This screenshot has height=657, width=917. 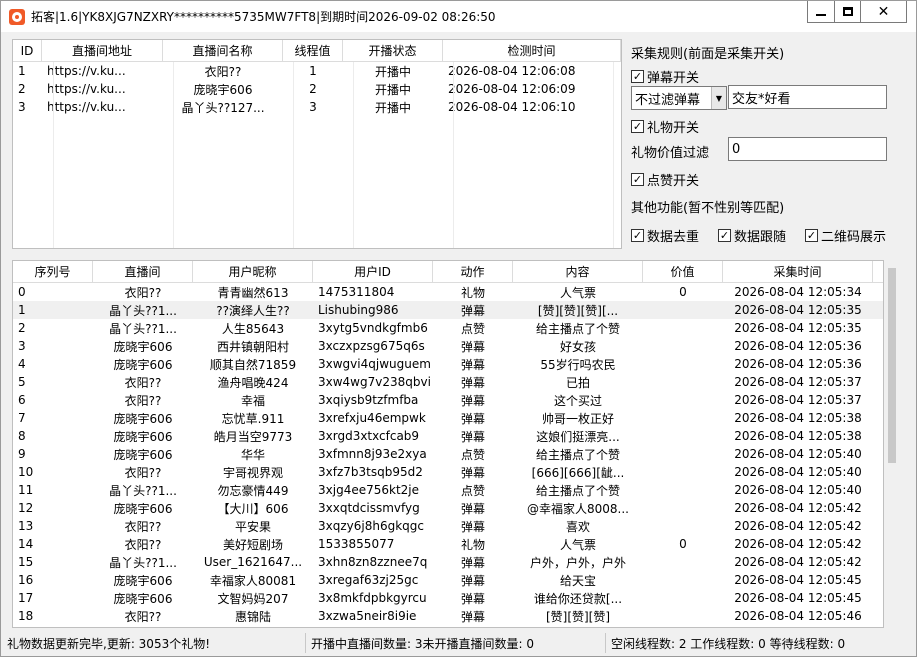 What do you see at coordinates (393, 50) in the screenshot?
I see `col-header-live-status: 开播状态` at bounding box center [393, 50].